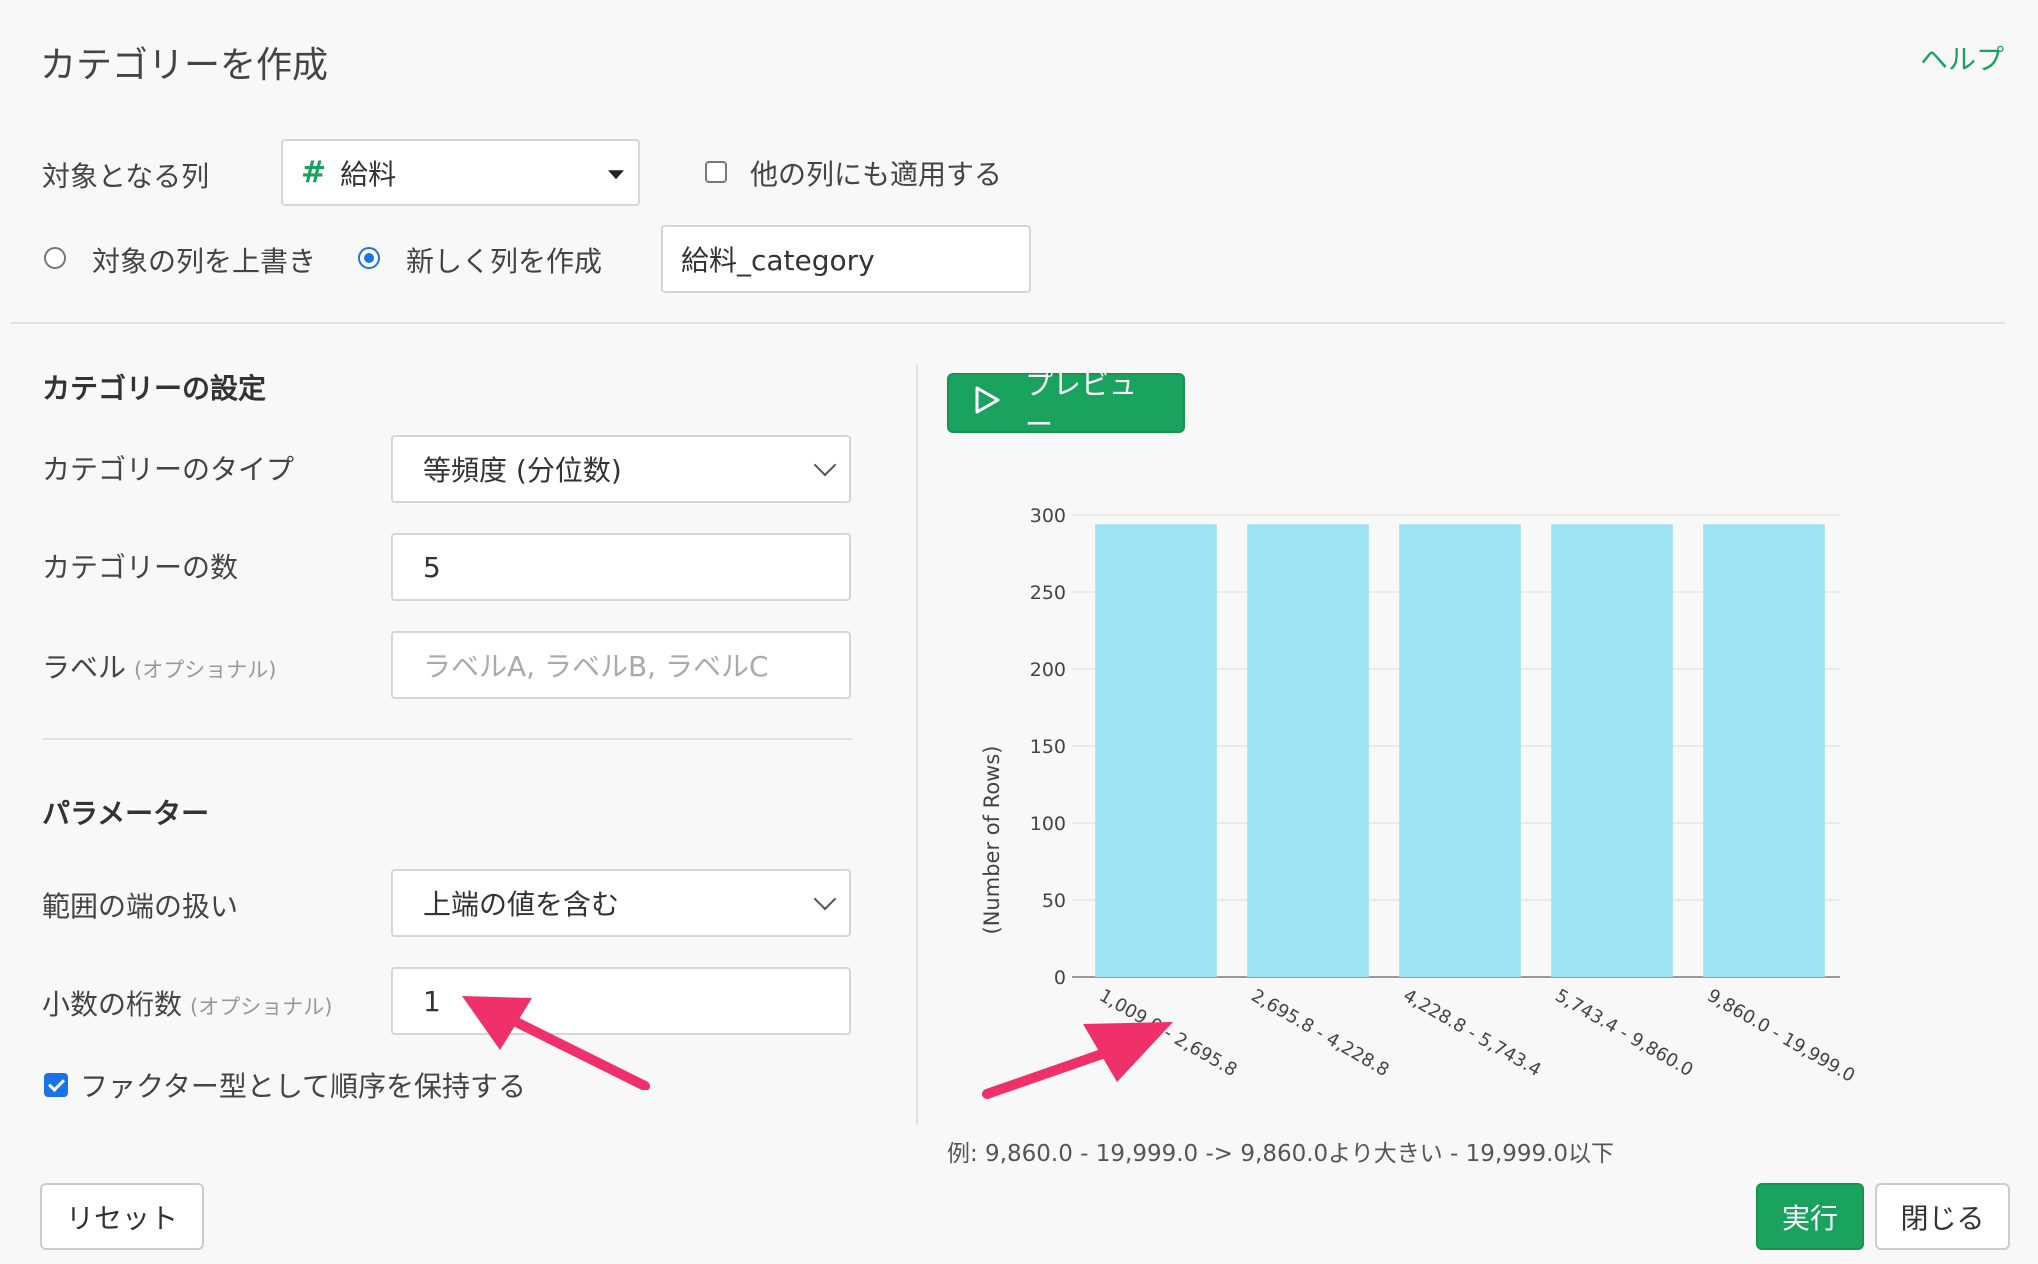  What do you see at coordinates (187, 1003) in the screenshot?
I see `decimal-digits-label-group: 小数の桁数 (オプショナル)` at bounding box center [187, 1003].